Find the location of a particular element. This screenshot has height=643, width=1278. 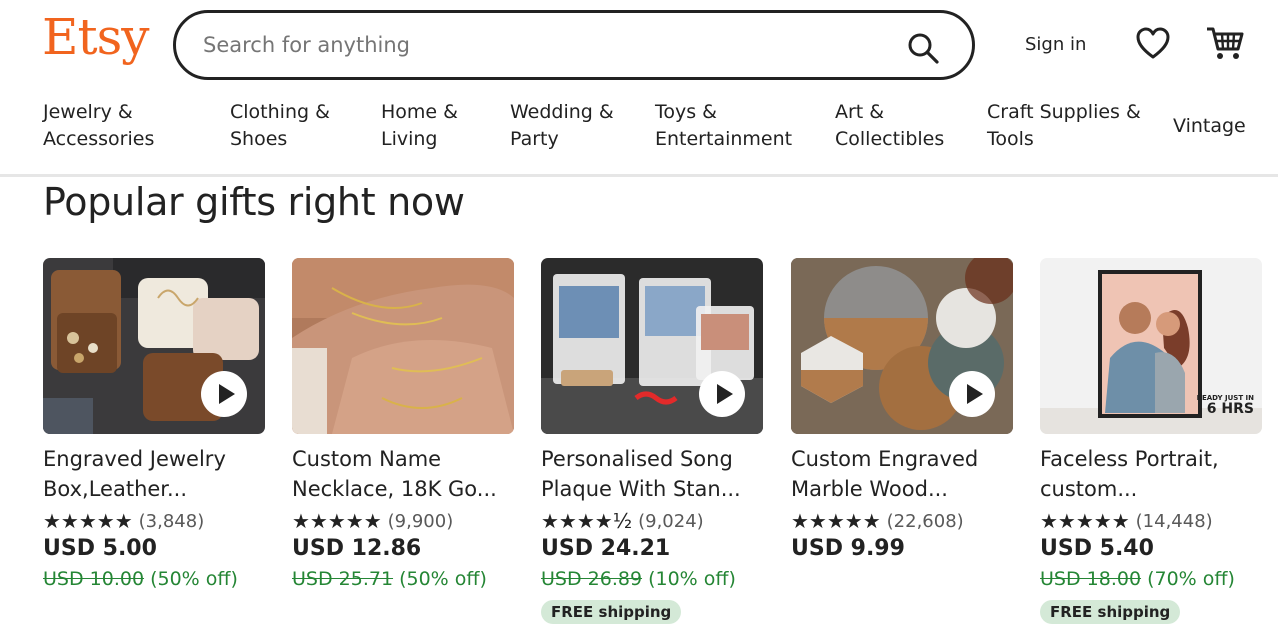

review-count: (9,900) is located at coordinates (420, 521).